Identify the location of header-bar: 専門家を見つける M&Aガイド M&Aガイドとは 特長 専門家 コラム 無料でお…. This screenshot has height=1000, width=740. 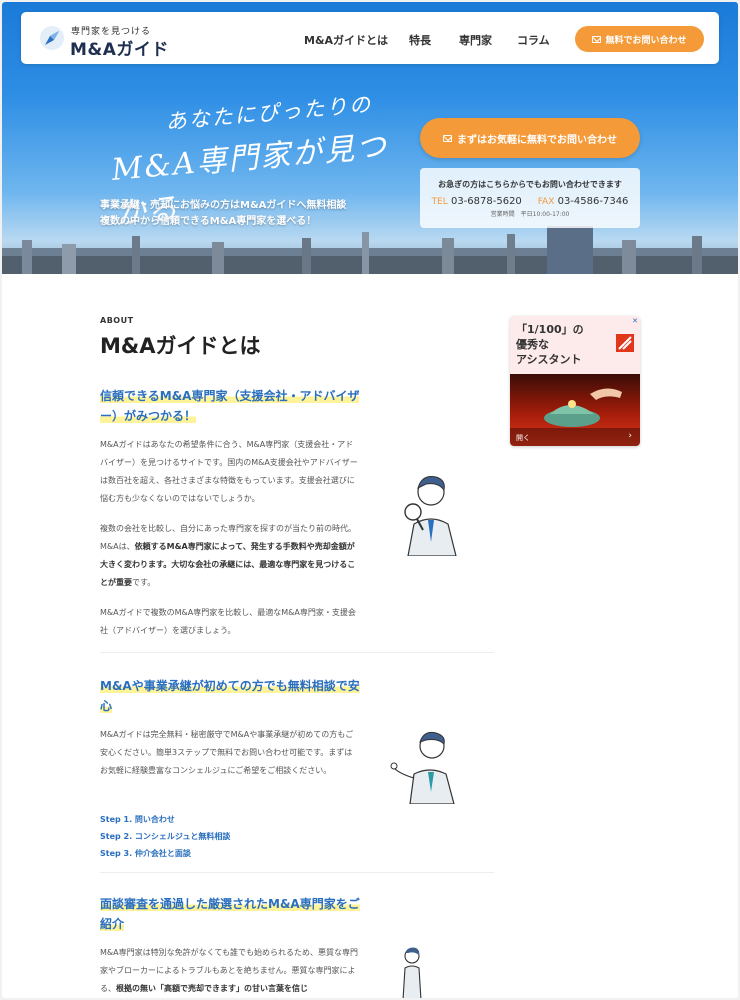
(370, 38).